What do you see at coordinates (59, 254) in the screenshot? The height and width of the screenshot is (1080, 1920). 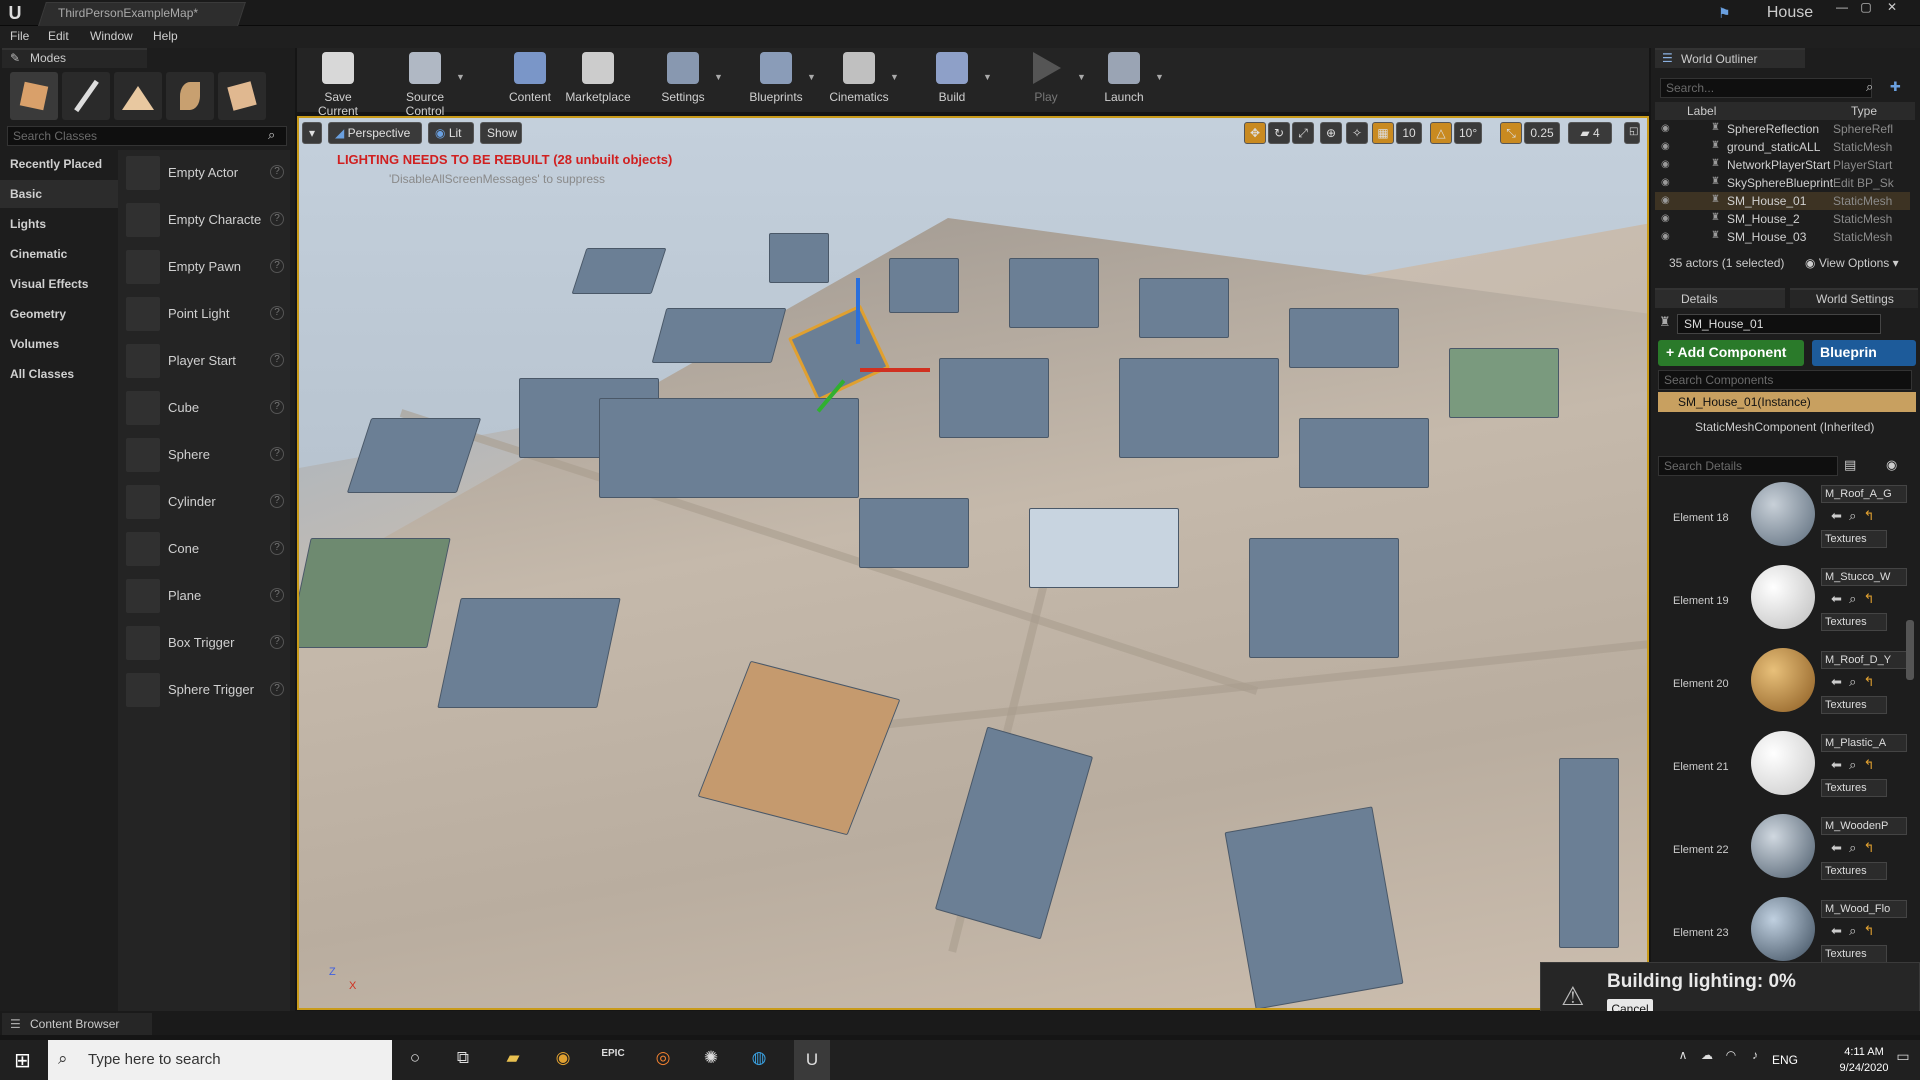 I see `category-cinematic: Cinematic` at bounding box center [59, 254].